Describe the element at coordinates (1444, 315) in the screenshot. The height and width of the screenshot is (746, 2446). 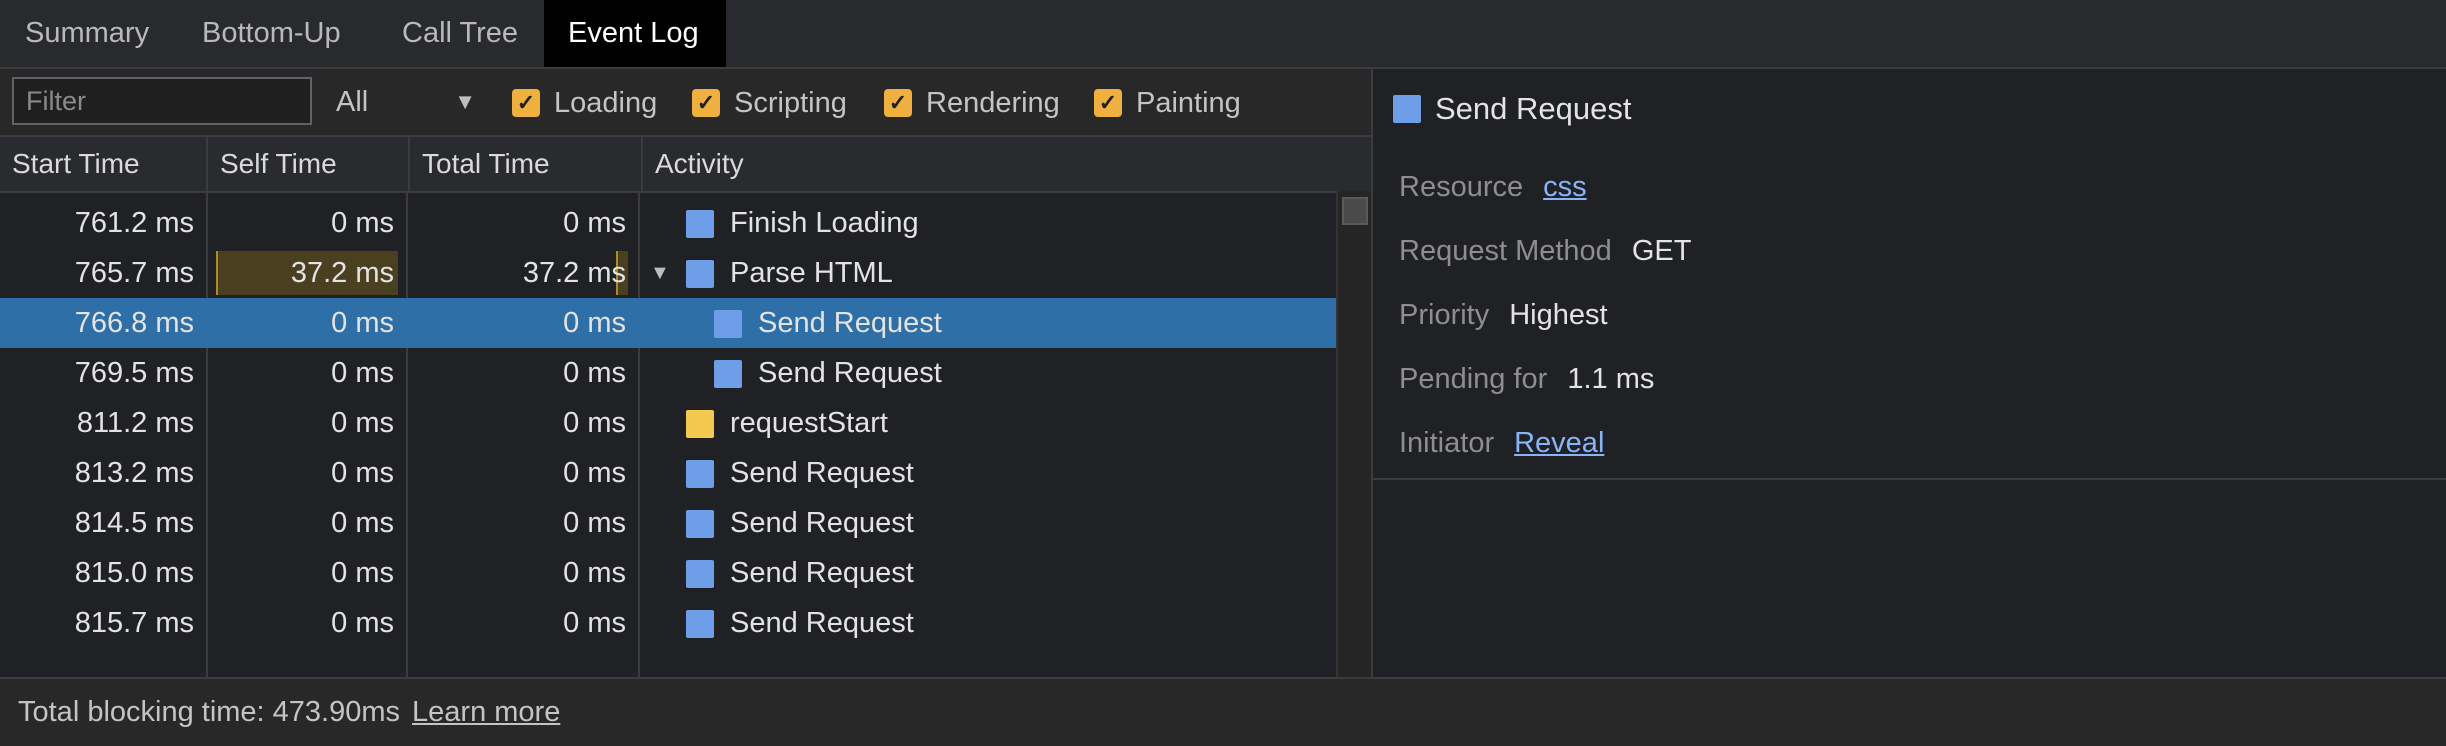
I see `details-field-key: Priority` at that location.